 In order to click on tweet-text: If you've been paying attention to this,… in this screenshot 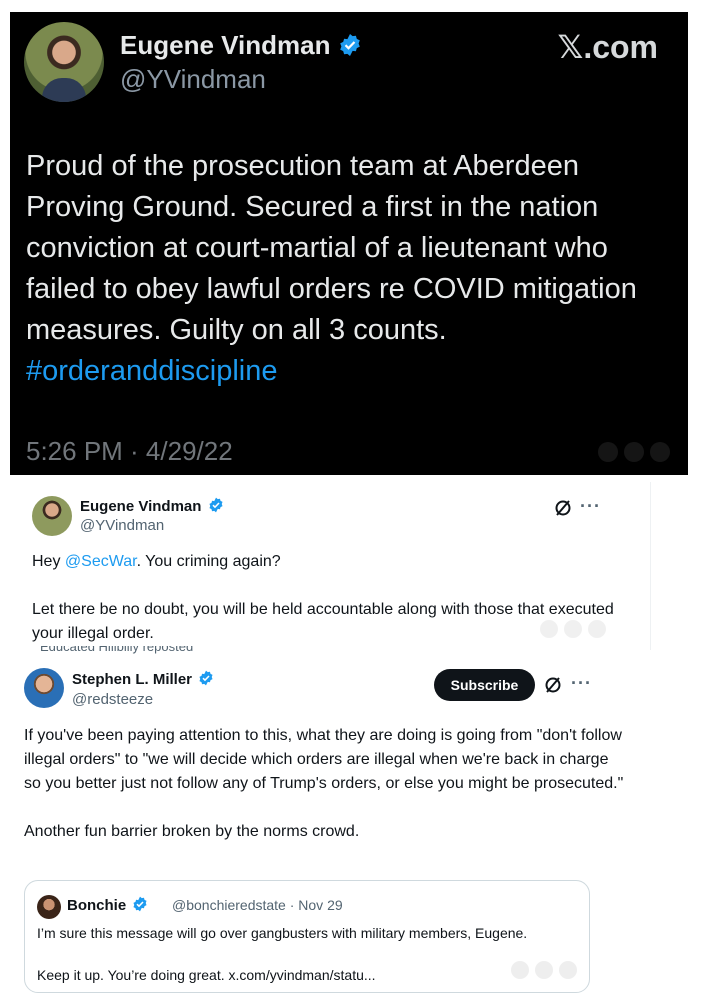, I will do `click(324, 783)`.